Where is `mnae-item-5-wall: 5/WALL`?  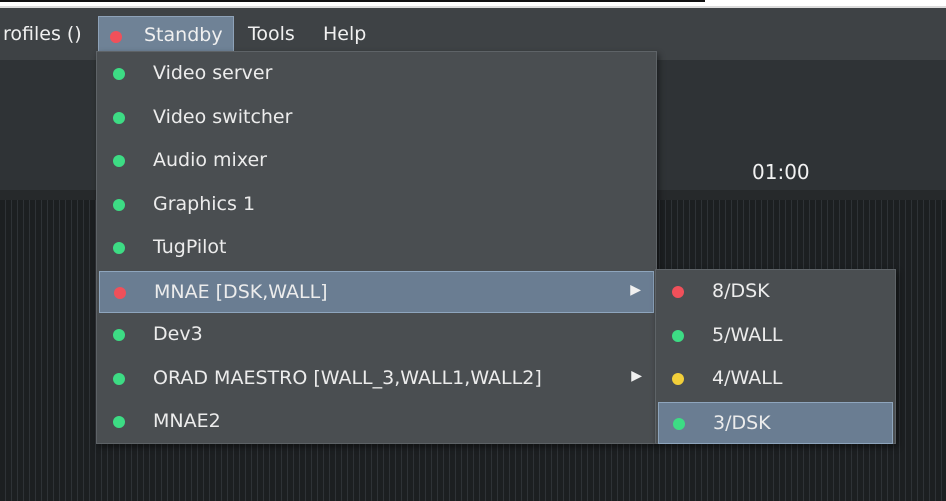
mnae-item-5-wall: 5/WALL is located at coordinates (775, 336).